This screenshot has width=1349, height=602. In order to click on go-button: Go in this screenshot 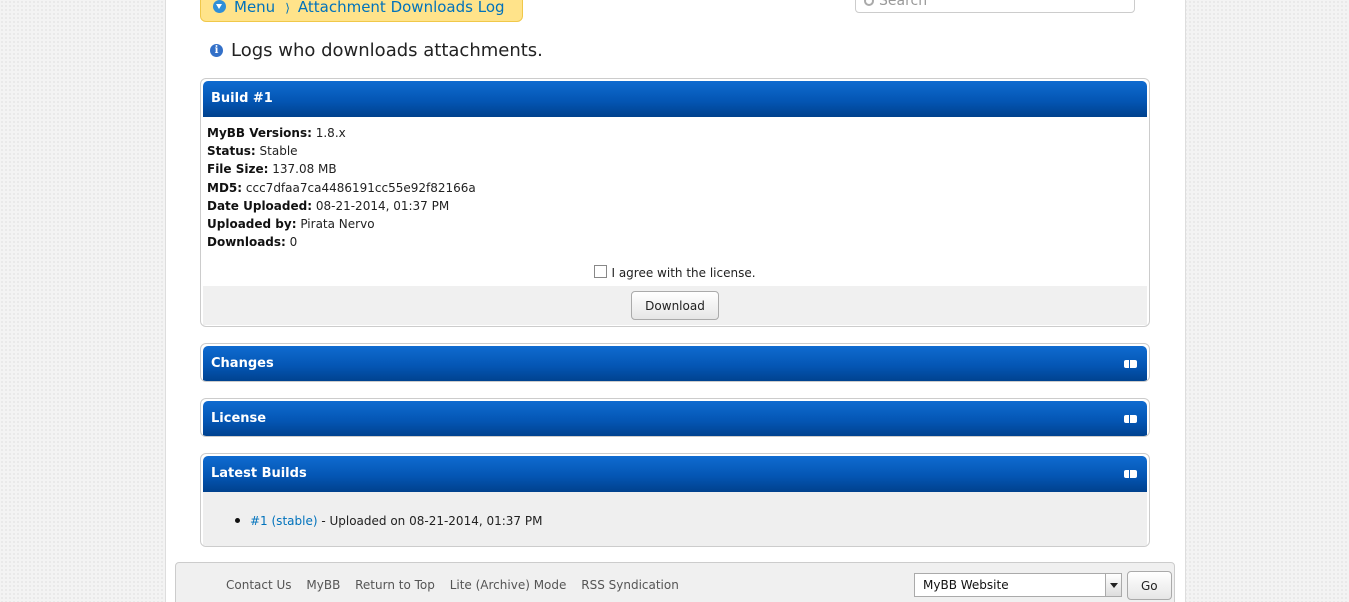, I will do `click(1149, 585)`.